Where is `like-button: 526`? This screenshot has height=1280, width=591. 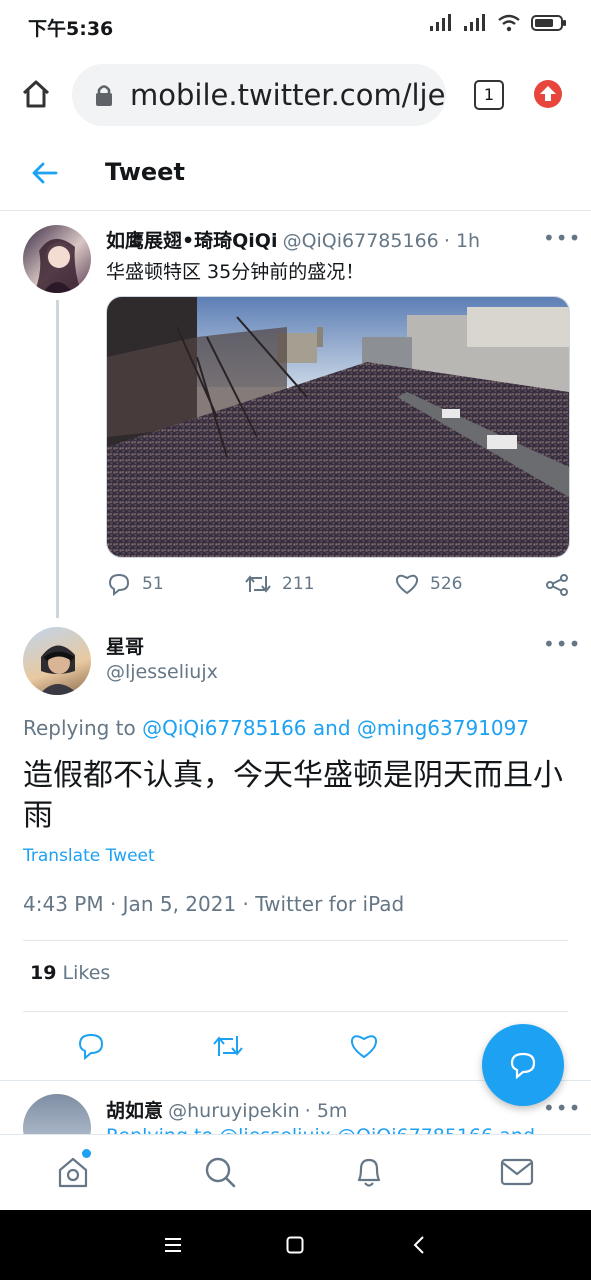 like-button: 526 is located at coordinates (428, 584).